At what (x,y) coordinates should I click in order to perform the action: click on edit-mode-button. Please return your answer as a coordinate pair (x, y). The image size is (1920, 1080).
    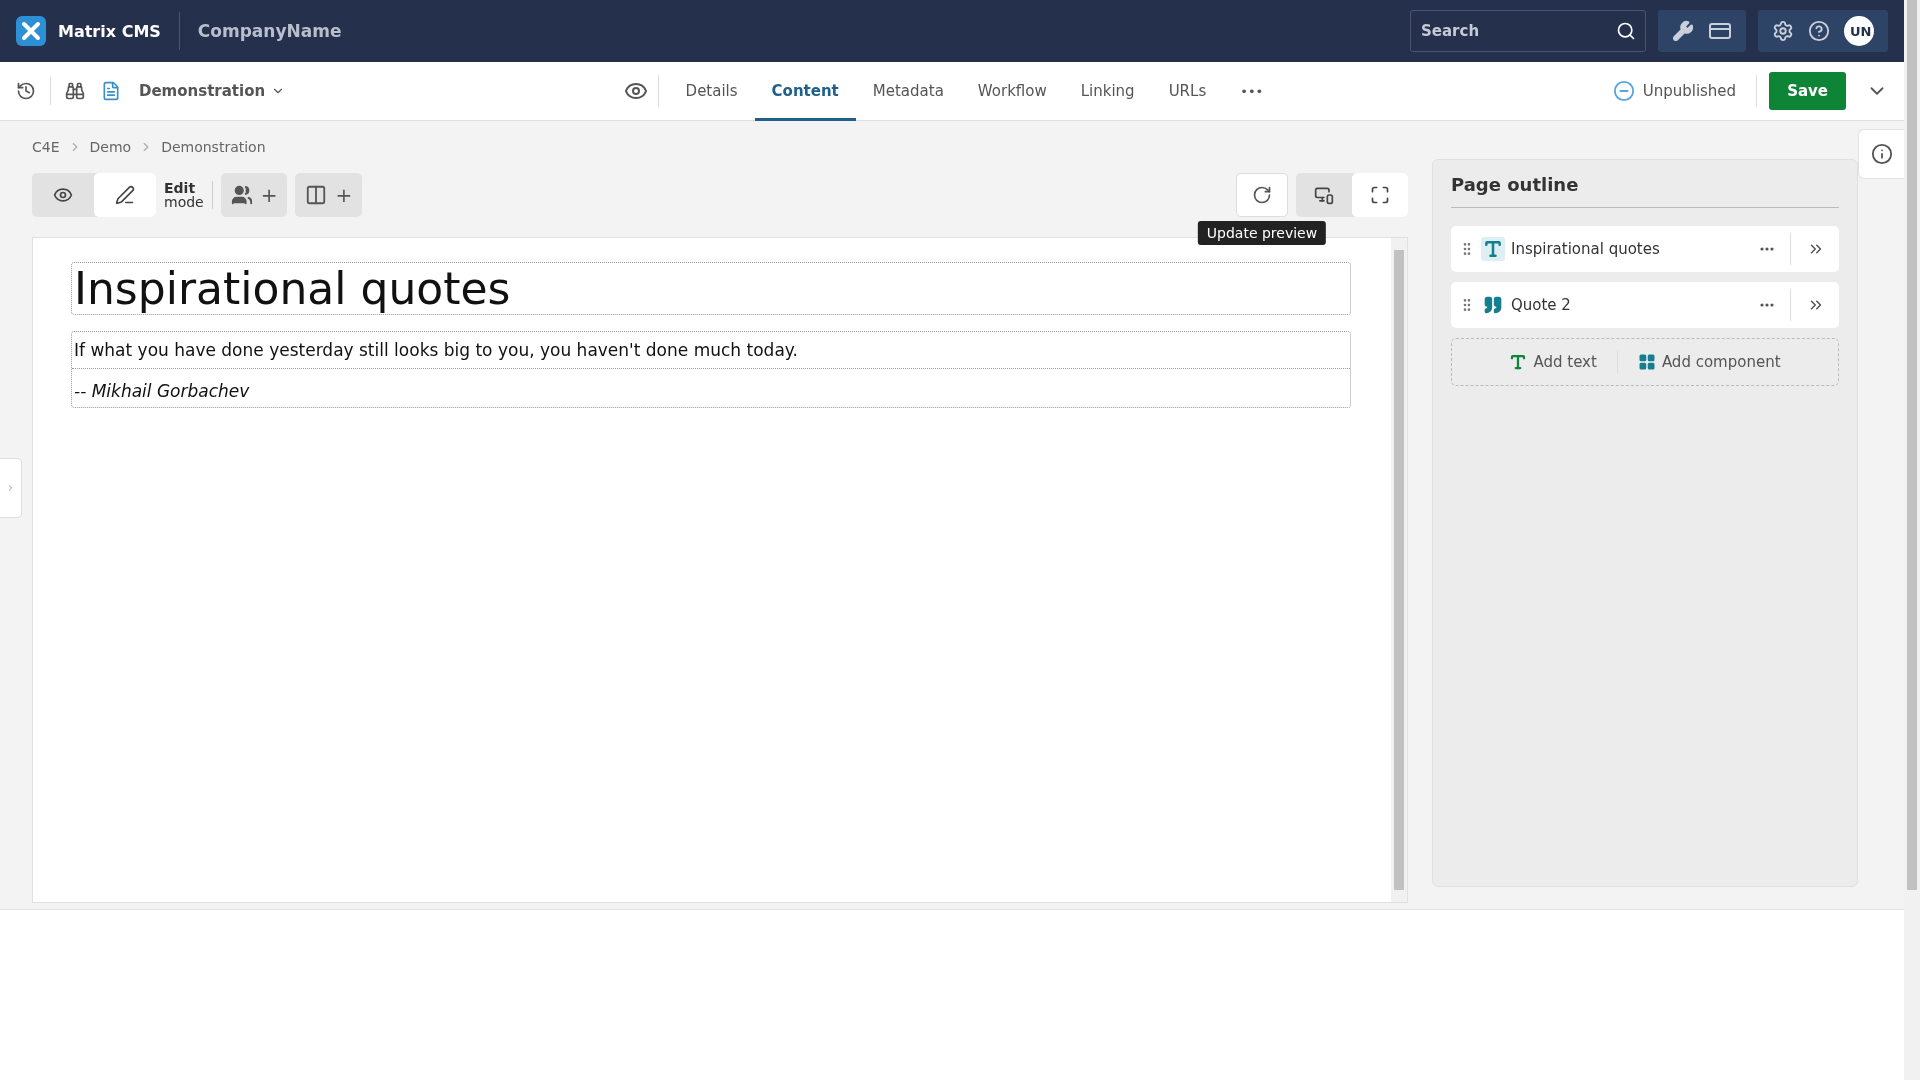
    Looking at the image, I should click on (125, 195).